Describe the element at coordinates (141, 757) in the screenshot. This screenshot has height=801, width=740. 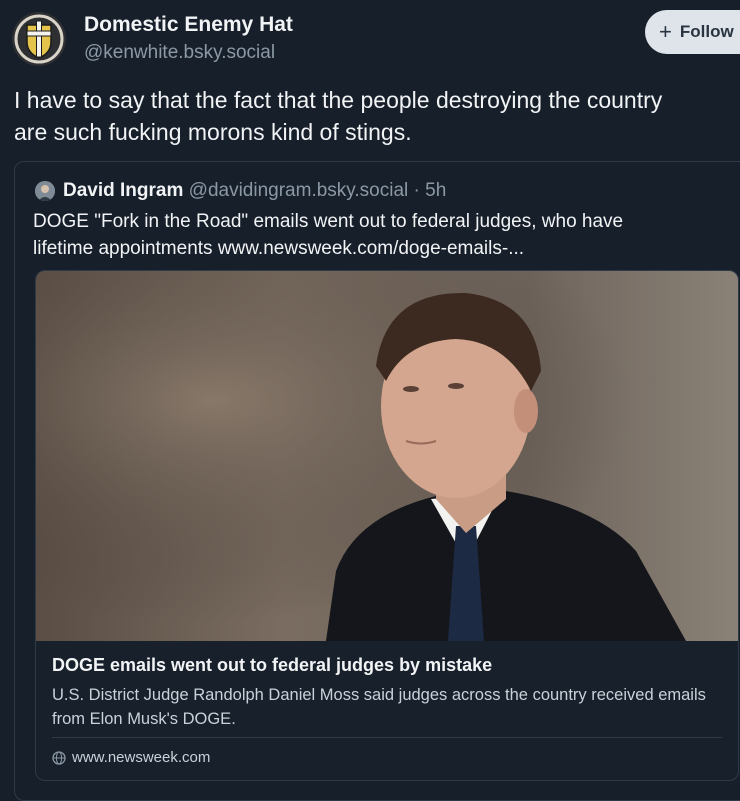
I see `domain-text: www.newsweek.com` at that location.